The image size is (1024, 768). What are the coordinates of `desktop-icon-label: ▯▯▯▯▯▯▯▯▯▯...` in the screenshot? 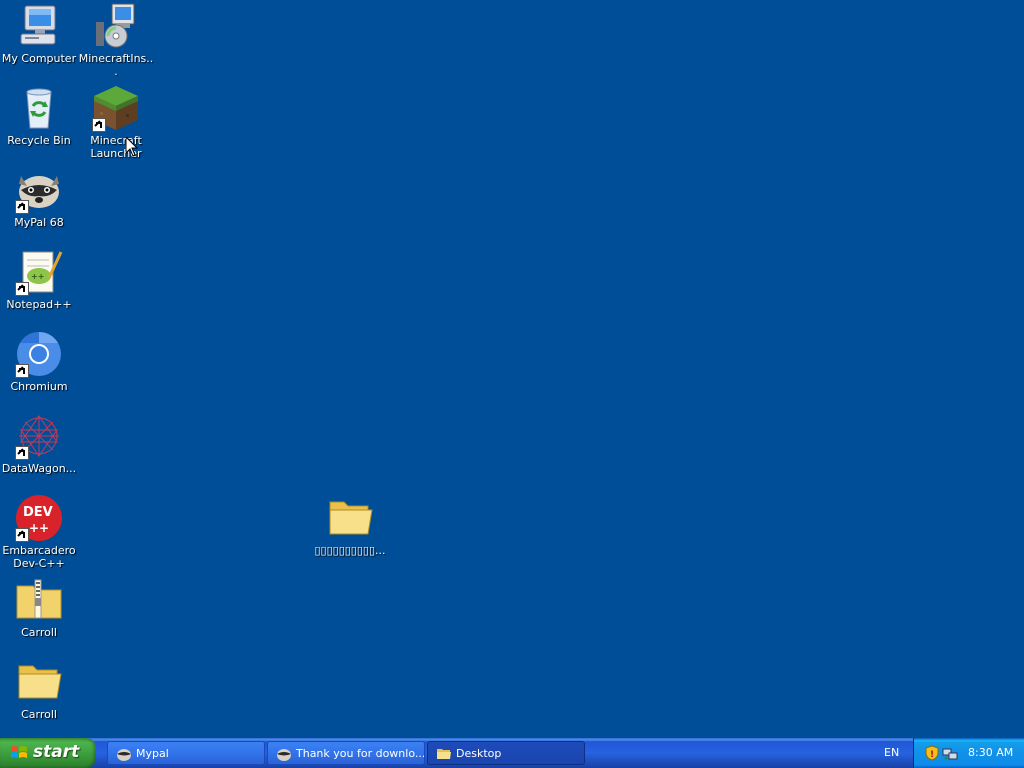 It's located at (350, 550).